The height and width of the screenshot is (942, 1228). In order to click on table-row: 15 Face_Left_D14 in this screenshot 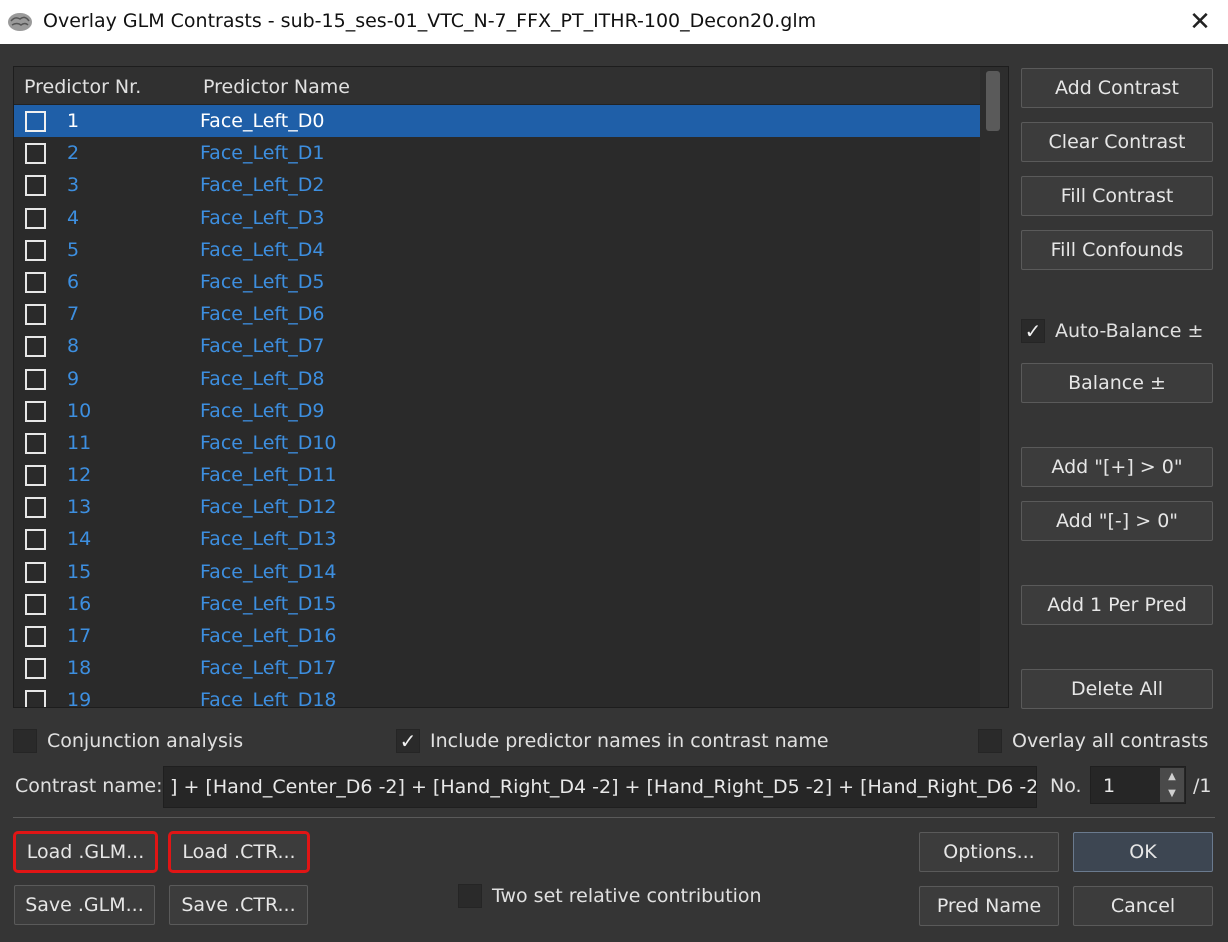, I will do `click(497, 572)`.